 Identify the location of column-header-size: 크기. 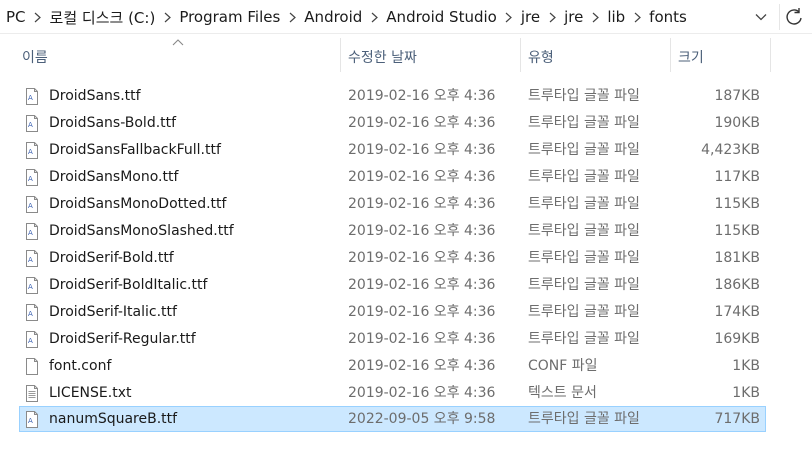
(724, 57).